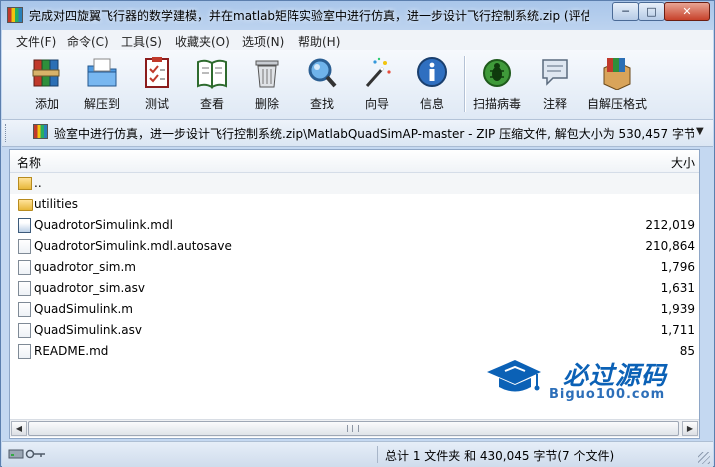 The width and height of the screenshot is (715, 467). I want to click on status-separator, so click(377, 454).